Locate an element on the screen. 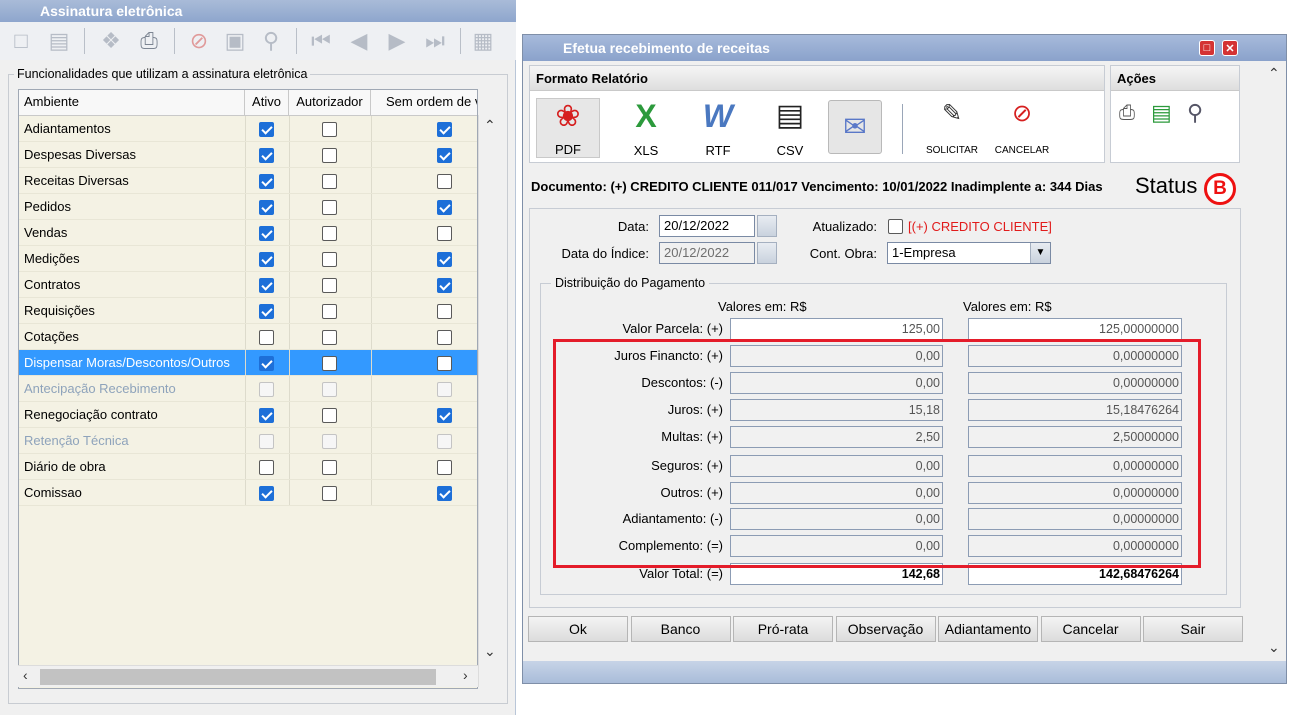 The image size is (1290, 715). first-record-icon: ⏮ is located at coordinates (321, 41).